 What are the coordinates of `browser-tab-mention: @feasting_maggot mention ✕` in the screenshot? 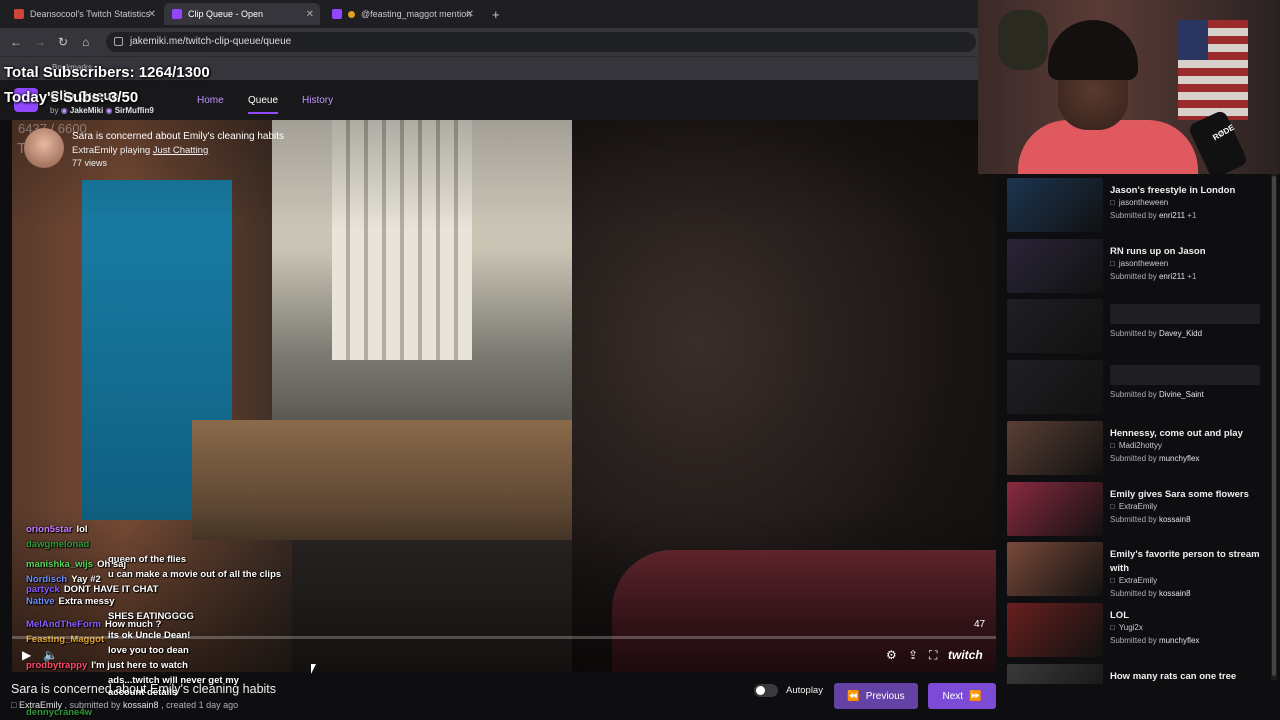 It's located at (402, 14).